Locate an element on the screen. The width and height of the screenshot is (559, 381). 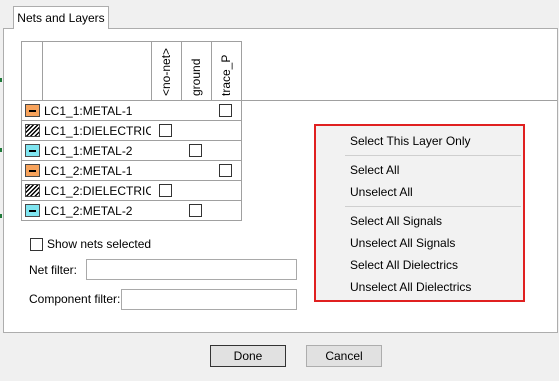
menu-item-select-this-layer-only: Select This Layer Only is located at coordinates (410, 141).